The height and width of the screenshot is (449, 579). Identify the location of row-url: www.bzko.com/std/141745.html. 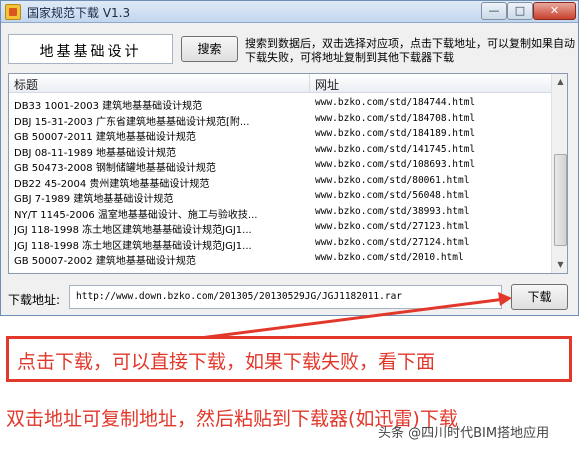
(395, 149).